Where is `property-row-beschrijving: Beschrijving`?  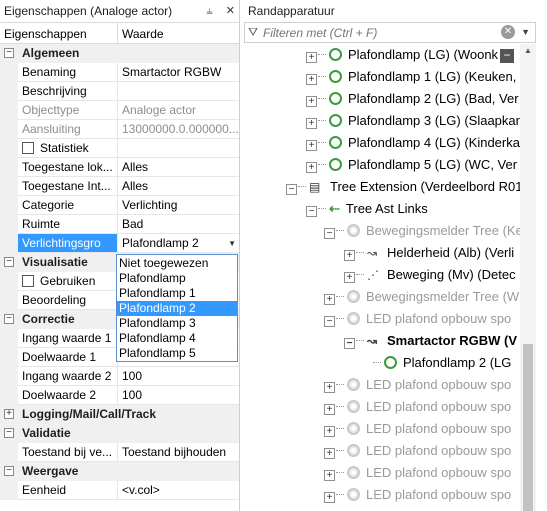 property-row-beschrijving: Beschrijving is located at coordinates (119, 91).